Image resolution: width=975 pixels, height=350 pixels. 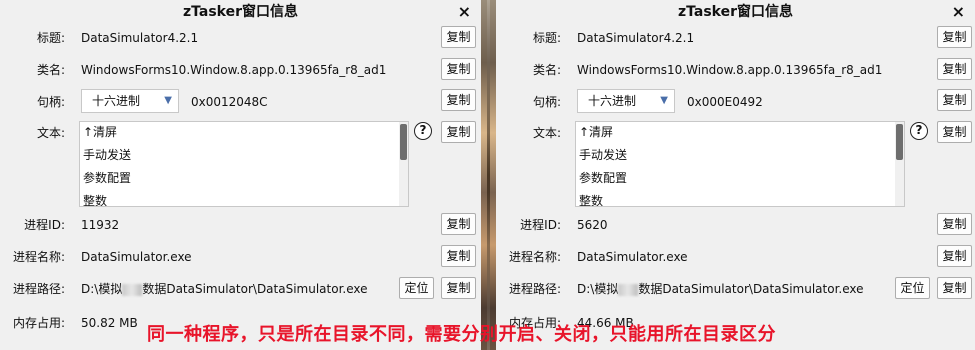 What do you see at coordinates (725, 102) in the screenshot?
I see `handle-value: 0x000E0492` at bounding box center [725, 102].